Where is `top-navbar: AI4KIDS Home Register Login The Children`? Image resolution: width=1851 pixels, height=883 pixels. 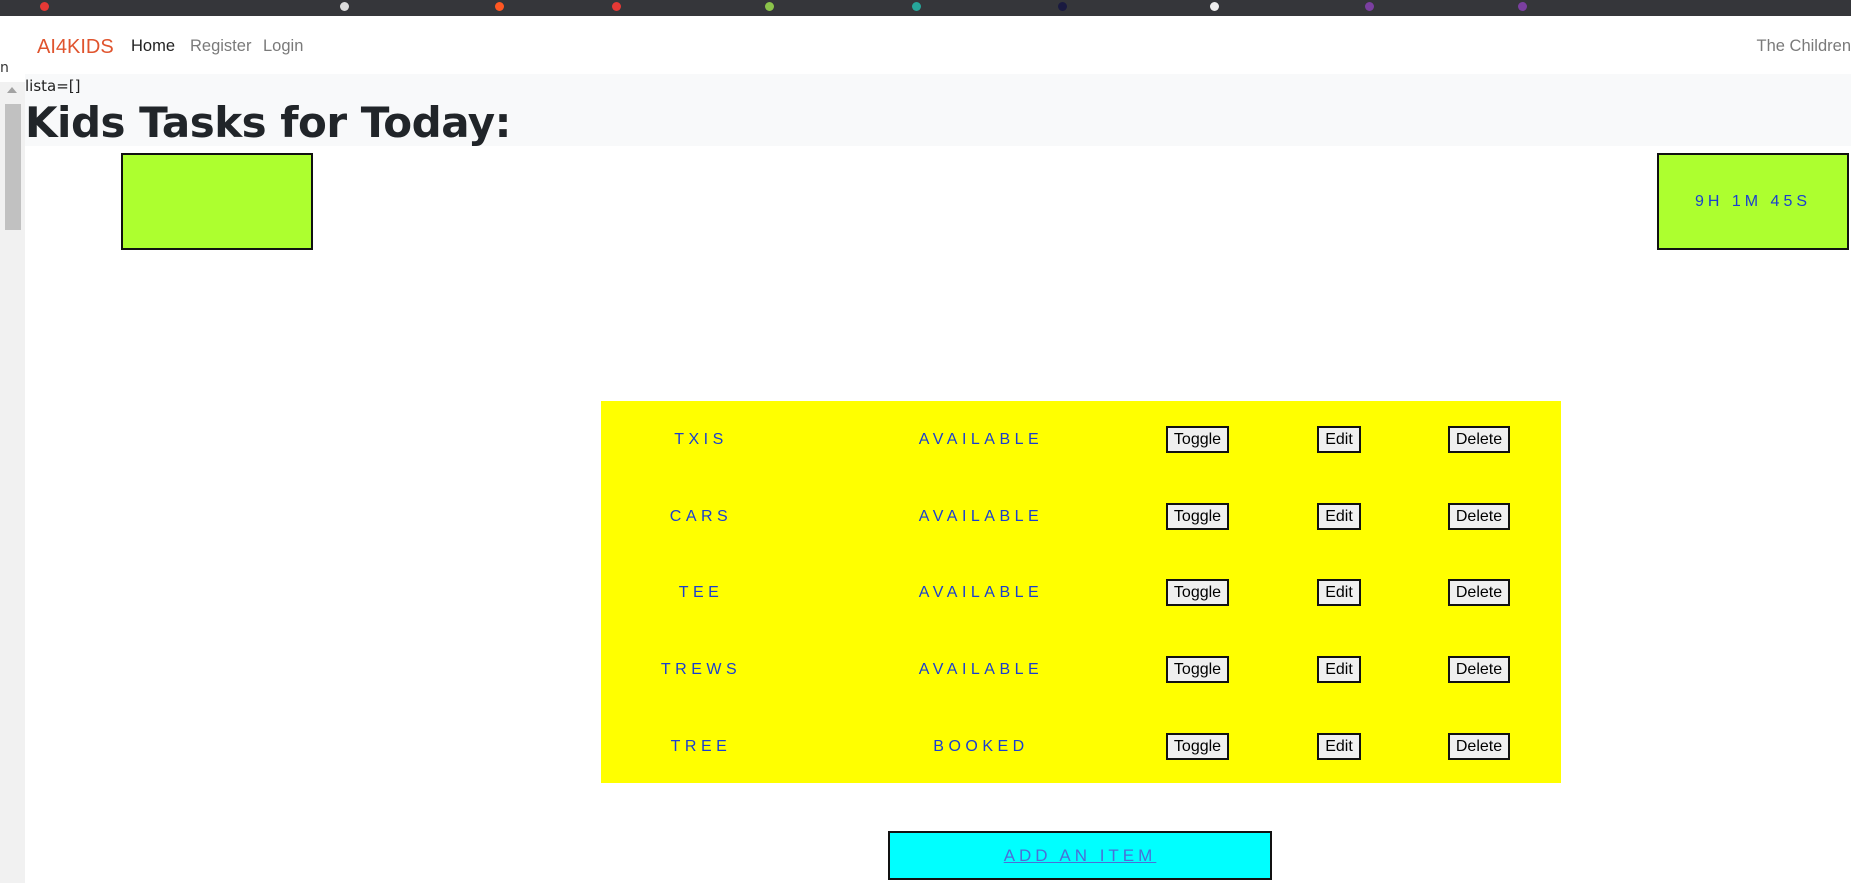
top-navbar: AI4KIDS Home Register Login The Children is located at coordinates (938, 45).